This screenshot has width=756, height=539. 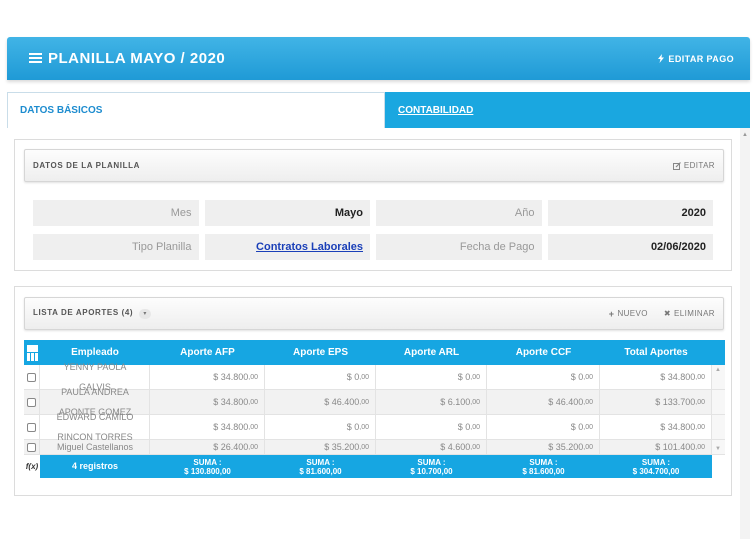 What do you see at coordinates (667, 313) in the screenshot?
I see `close-icon: ✖` at bounding box center [667, 313].